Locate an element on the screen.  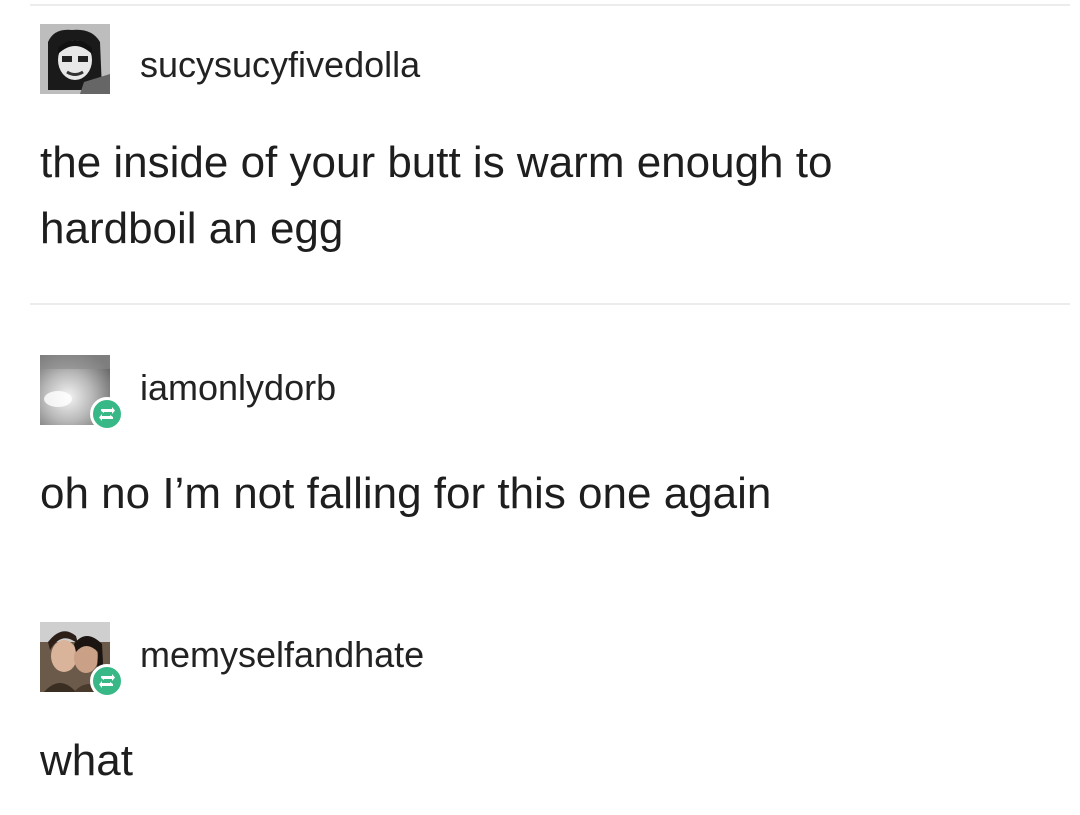
bw-face-avatar-icon is located at coordinates (75, 59).